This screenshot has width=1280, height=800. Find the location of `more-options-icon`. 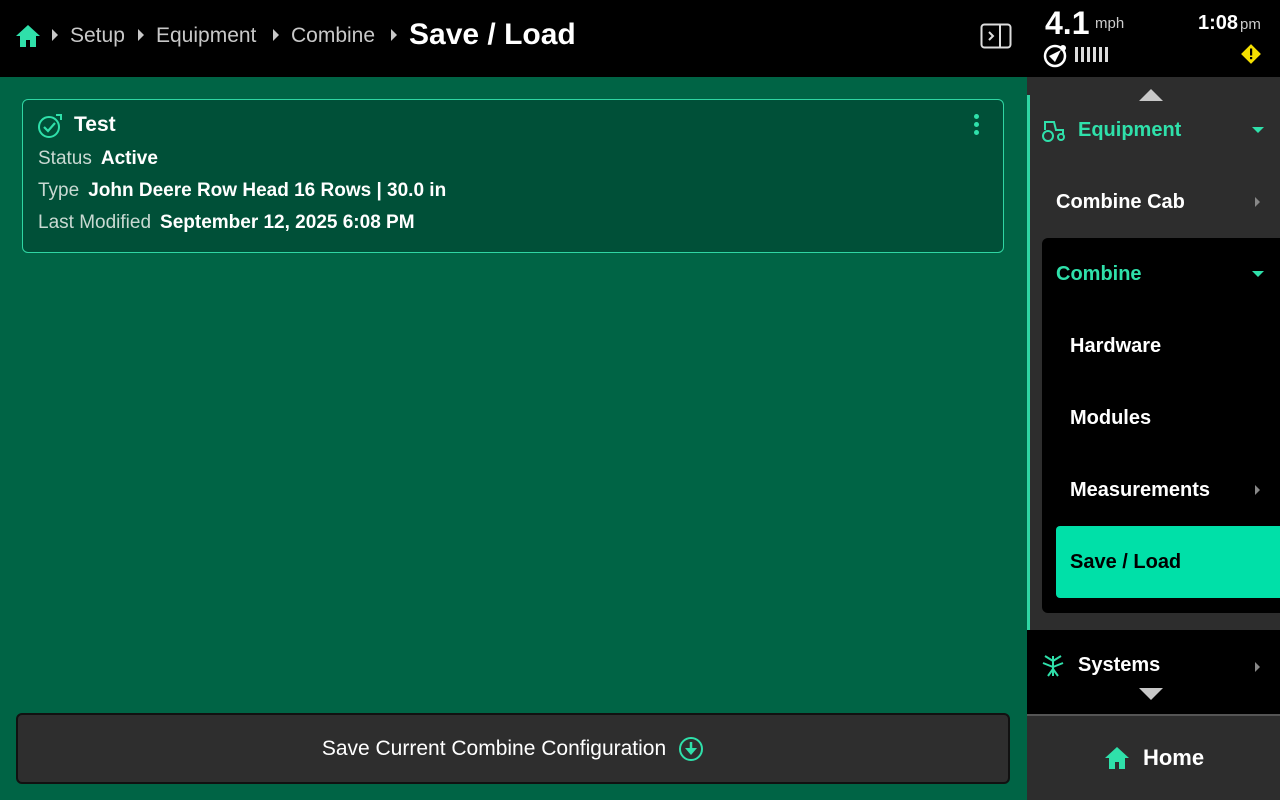

more-options-icon is located at coordinates (976, 127).